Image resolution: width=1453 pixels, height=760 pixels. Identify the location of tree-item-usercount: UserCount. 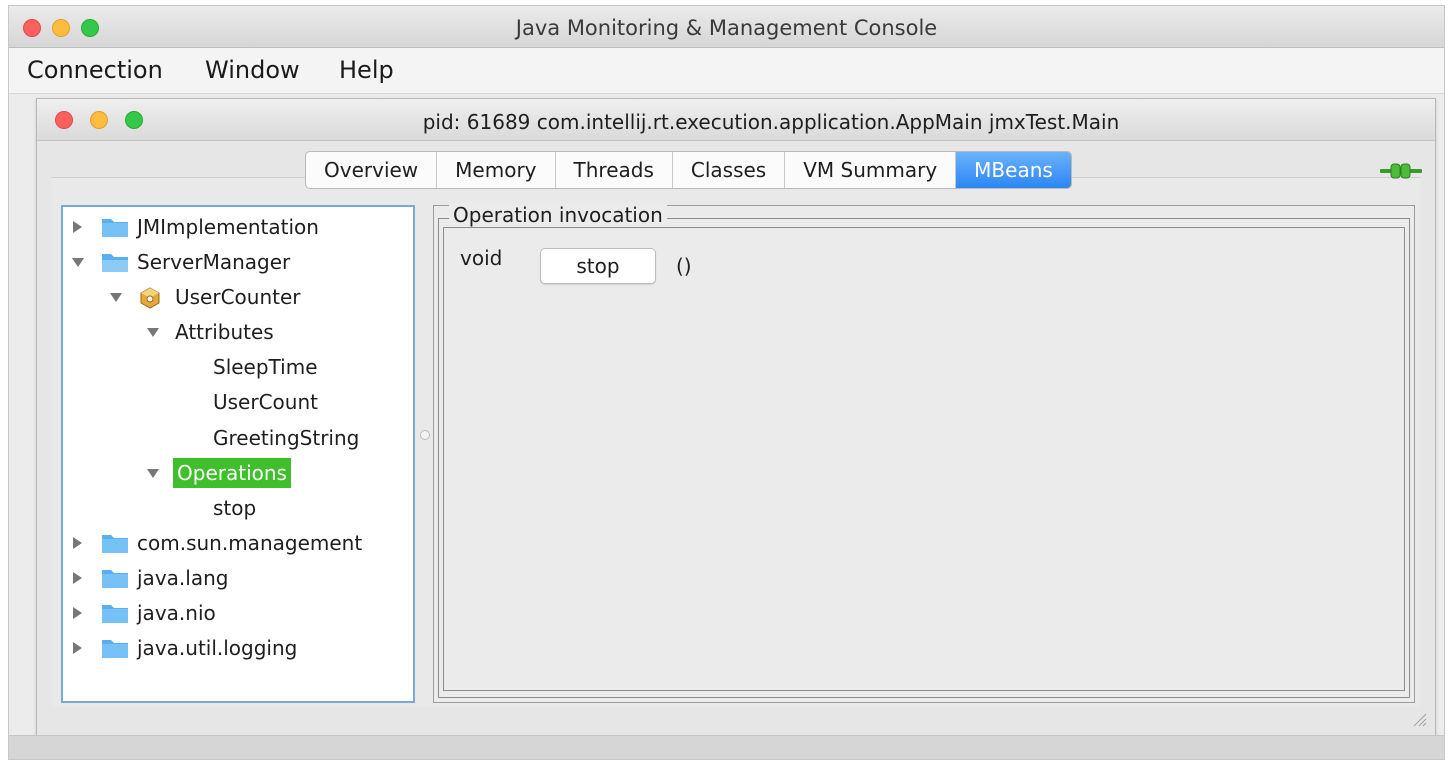
(238, 402).